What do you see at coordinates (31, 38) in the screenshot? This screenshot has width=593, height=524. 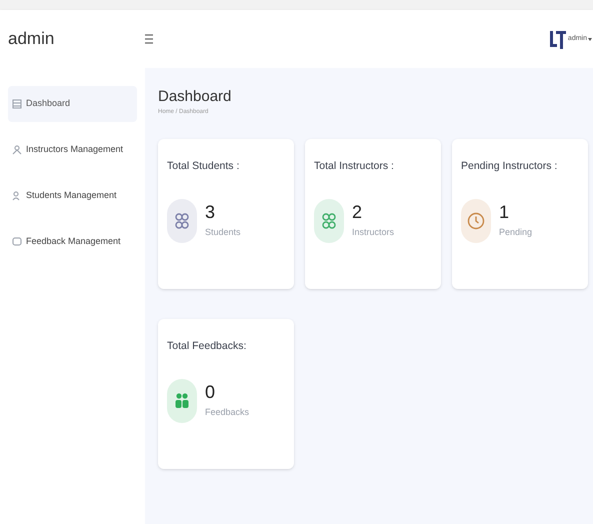 I see `brand-title: admin` at bounding box center [31, 38].